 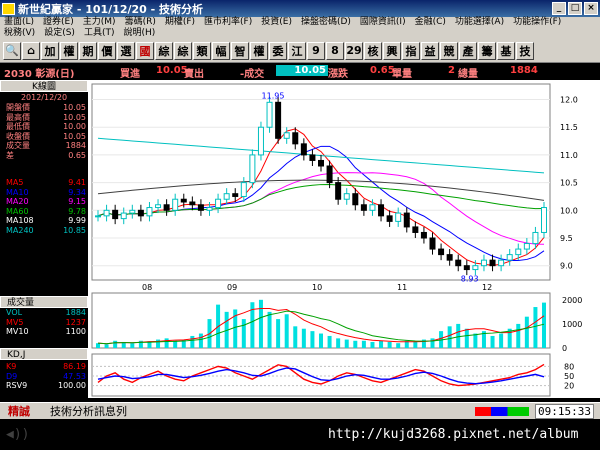 I want to click on menu-item-0: 畫面(L), so click(x=19, y=22).